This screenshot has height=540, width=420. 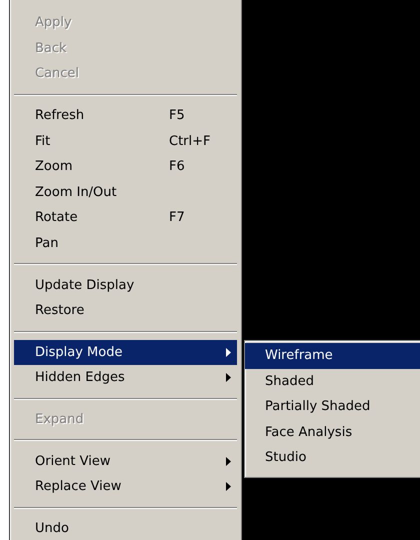 I want to click on menu-item: Hidden Edges, so click(x=125, y=378).